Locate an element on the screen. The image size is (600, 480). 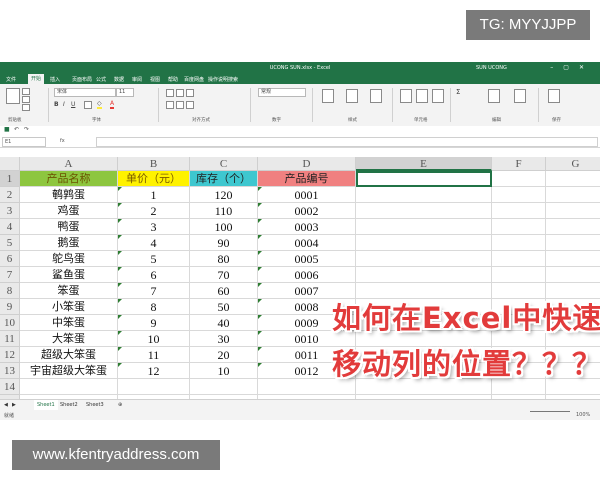
data-cell-r8-c1: 7 is located at coordinates (154, 291).